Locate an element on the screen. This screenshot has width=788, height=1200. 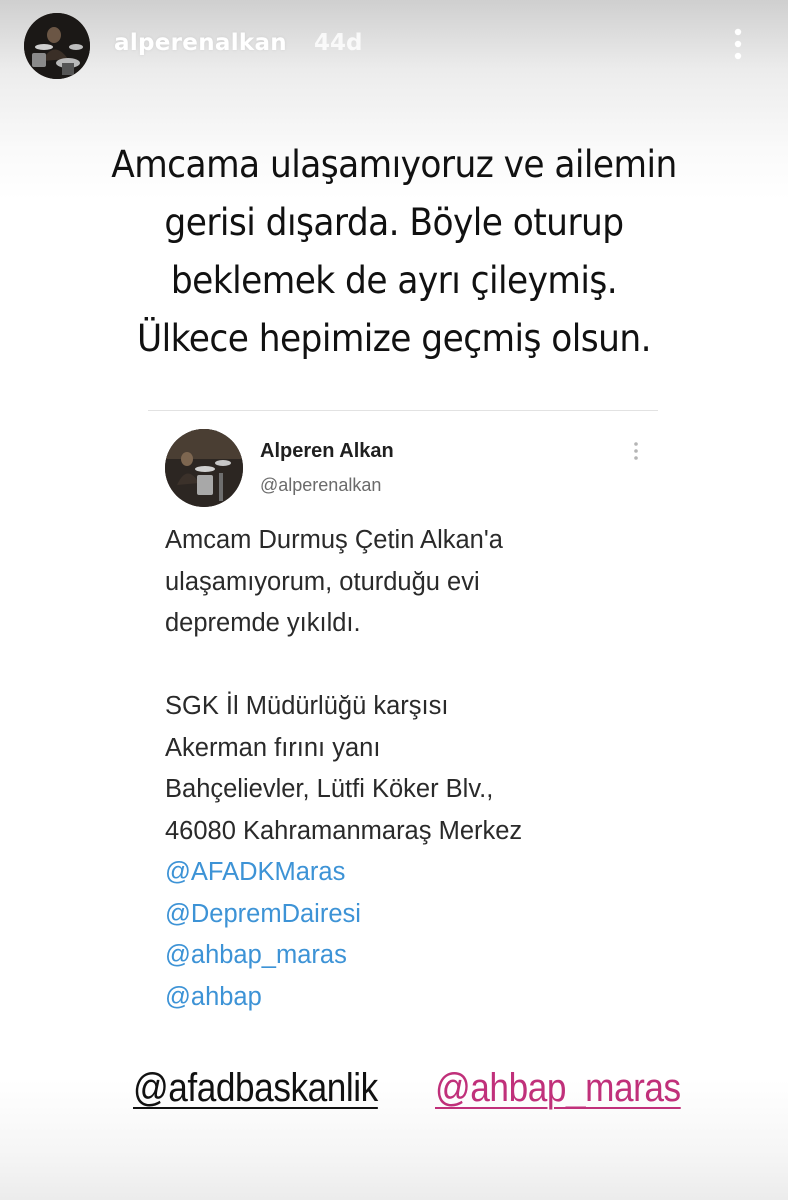
story-username: alperenalkan is located at coordinates (200, 43).